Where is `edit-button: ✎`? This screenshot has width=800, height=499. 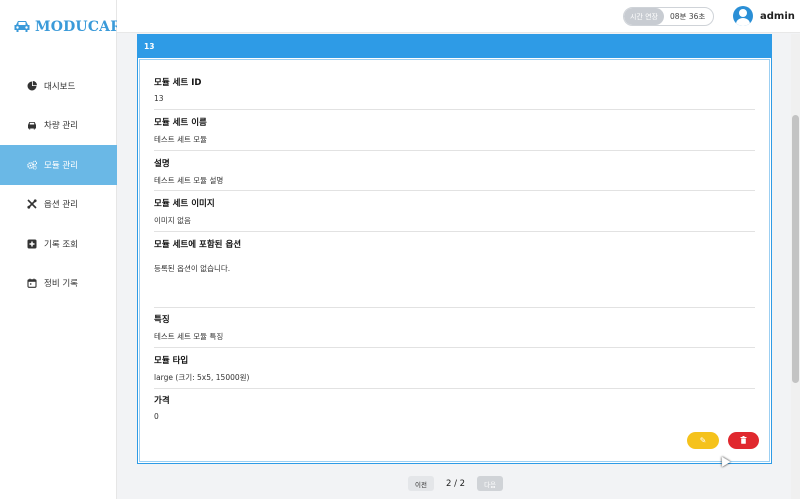 edit-button: ✎ is located at coordinates (703, 440).